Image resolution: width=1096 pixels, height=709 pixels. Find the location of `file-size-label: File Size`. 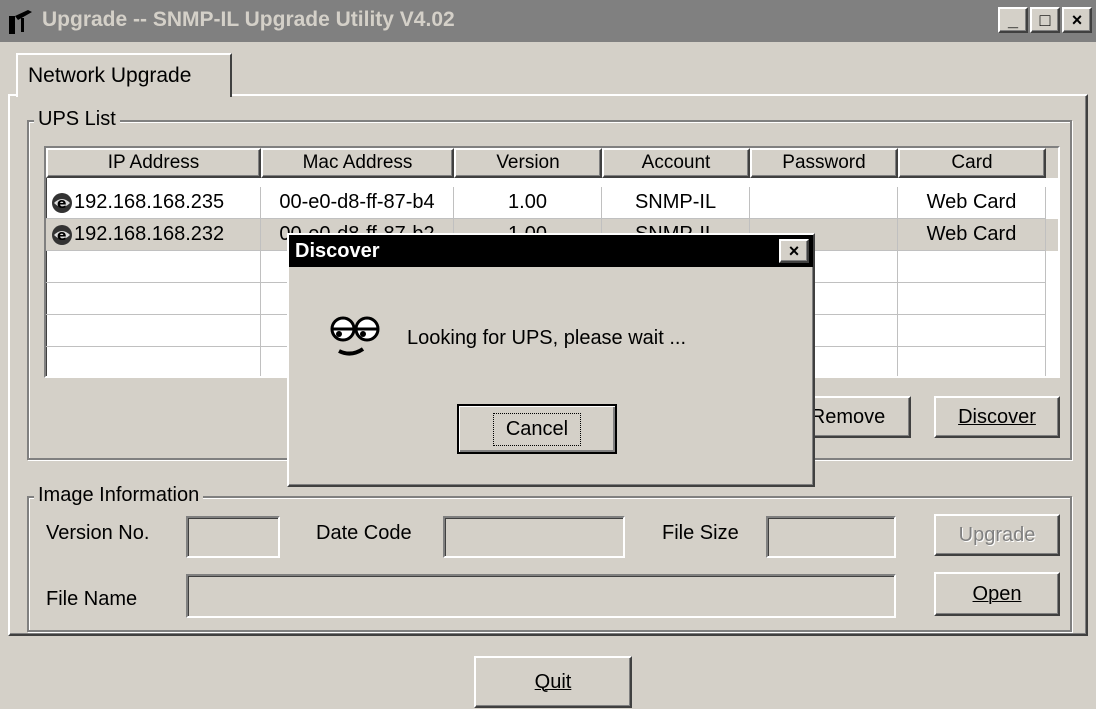

file-size-label: File Size is located at coordinates (700, 533).